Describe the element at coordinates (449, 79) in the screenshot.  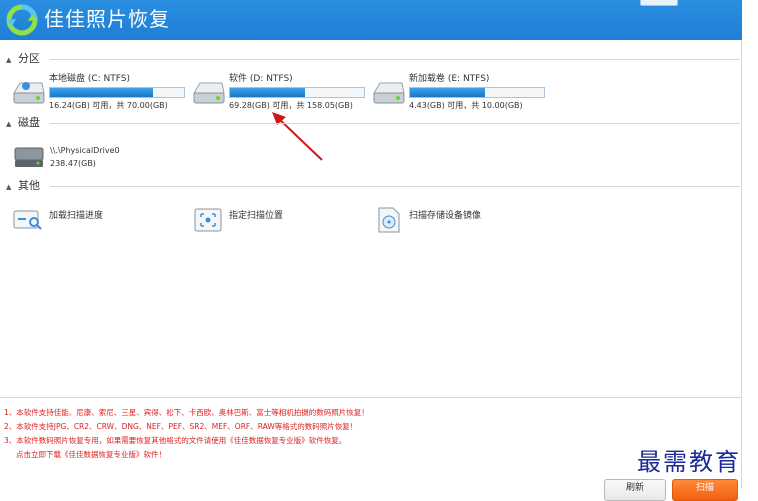
I see `partition-name: 新加载卷 (E: NTFS)` at that location.